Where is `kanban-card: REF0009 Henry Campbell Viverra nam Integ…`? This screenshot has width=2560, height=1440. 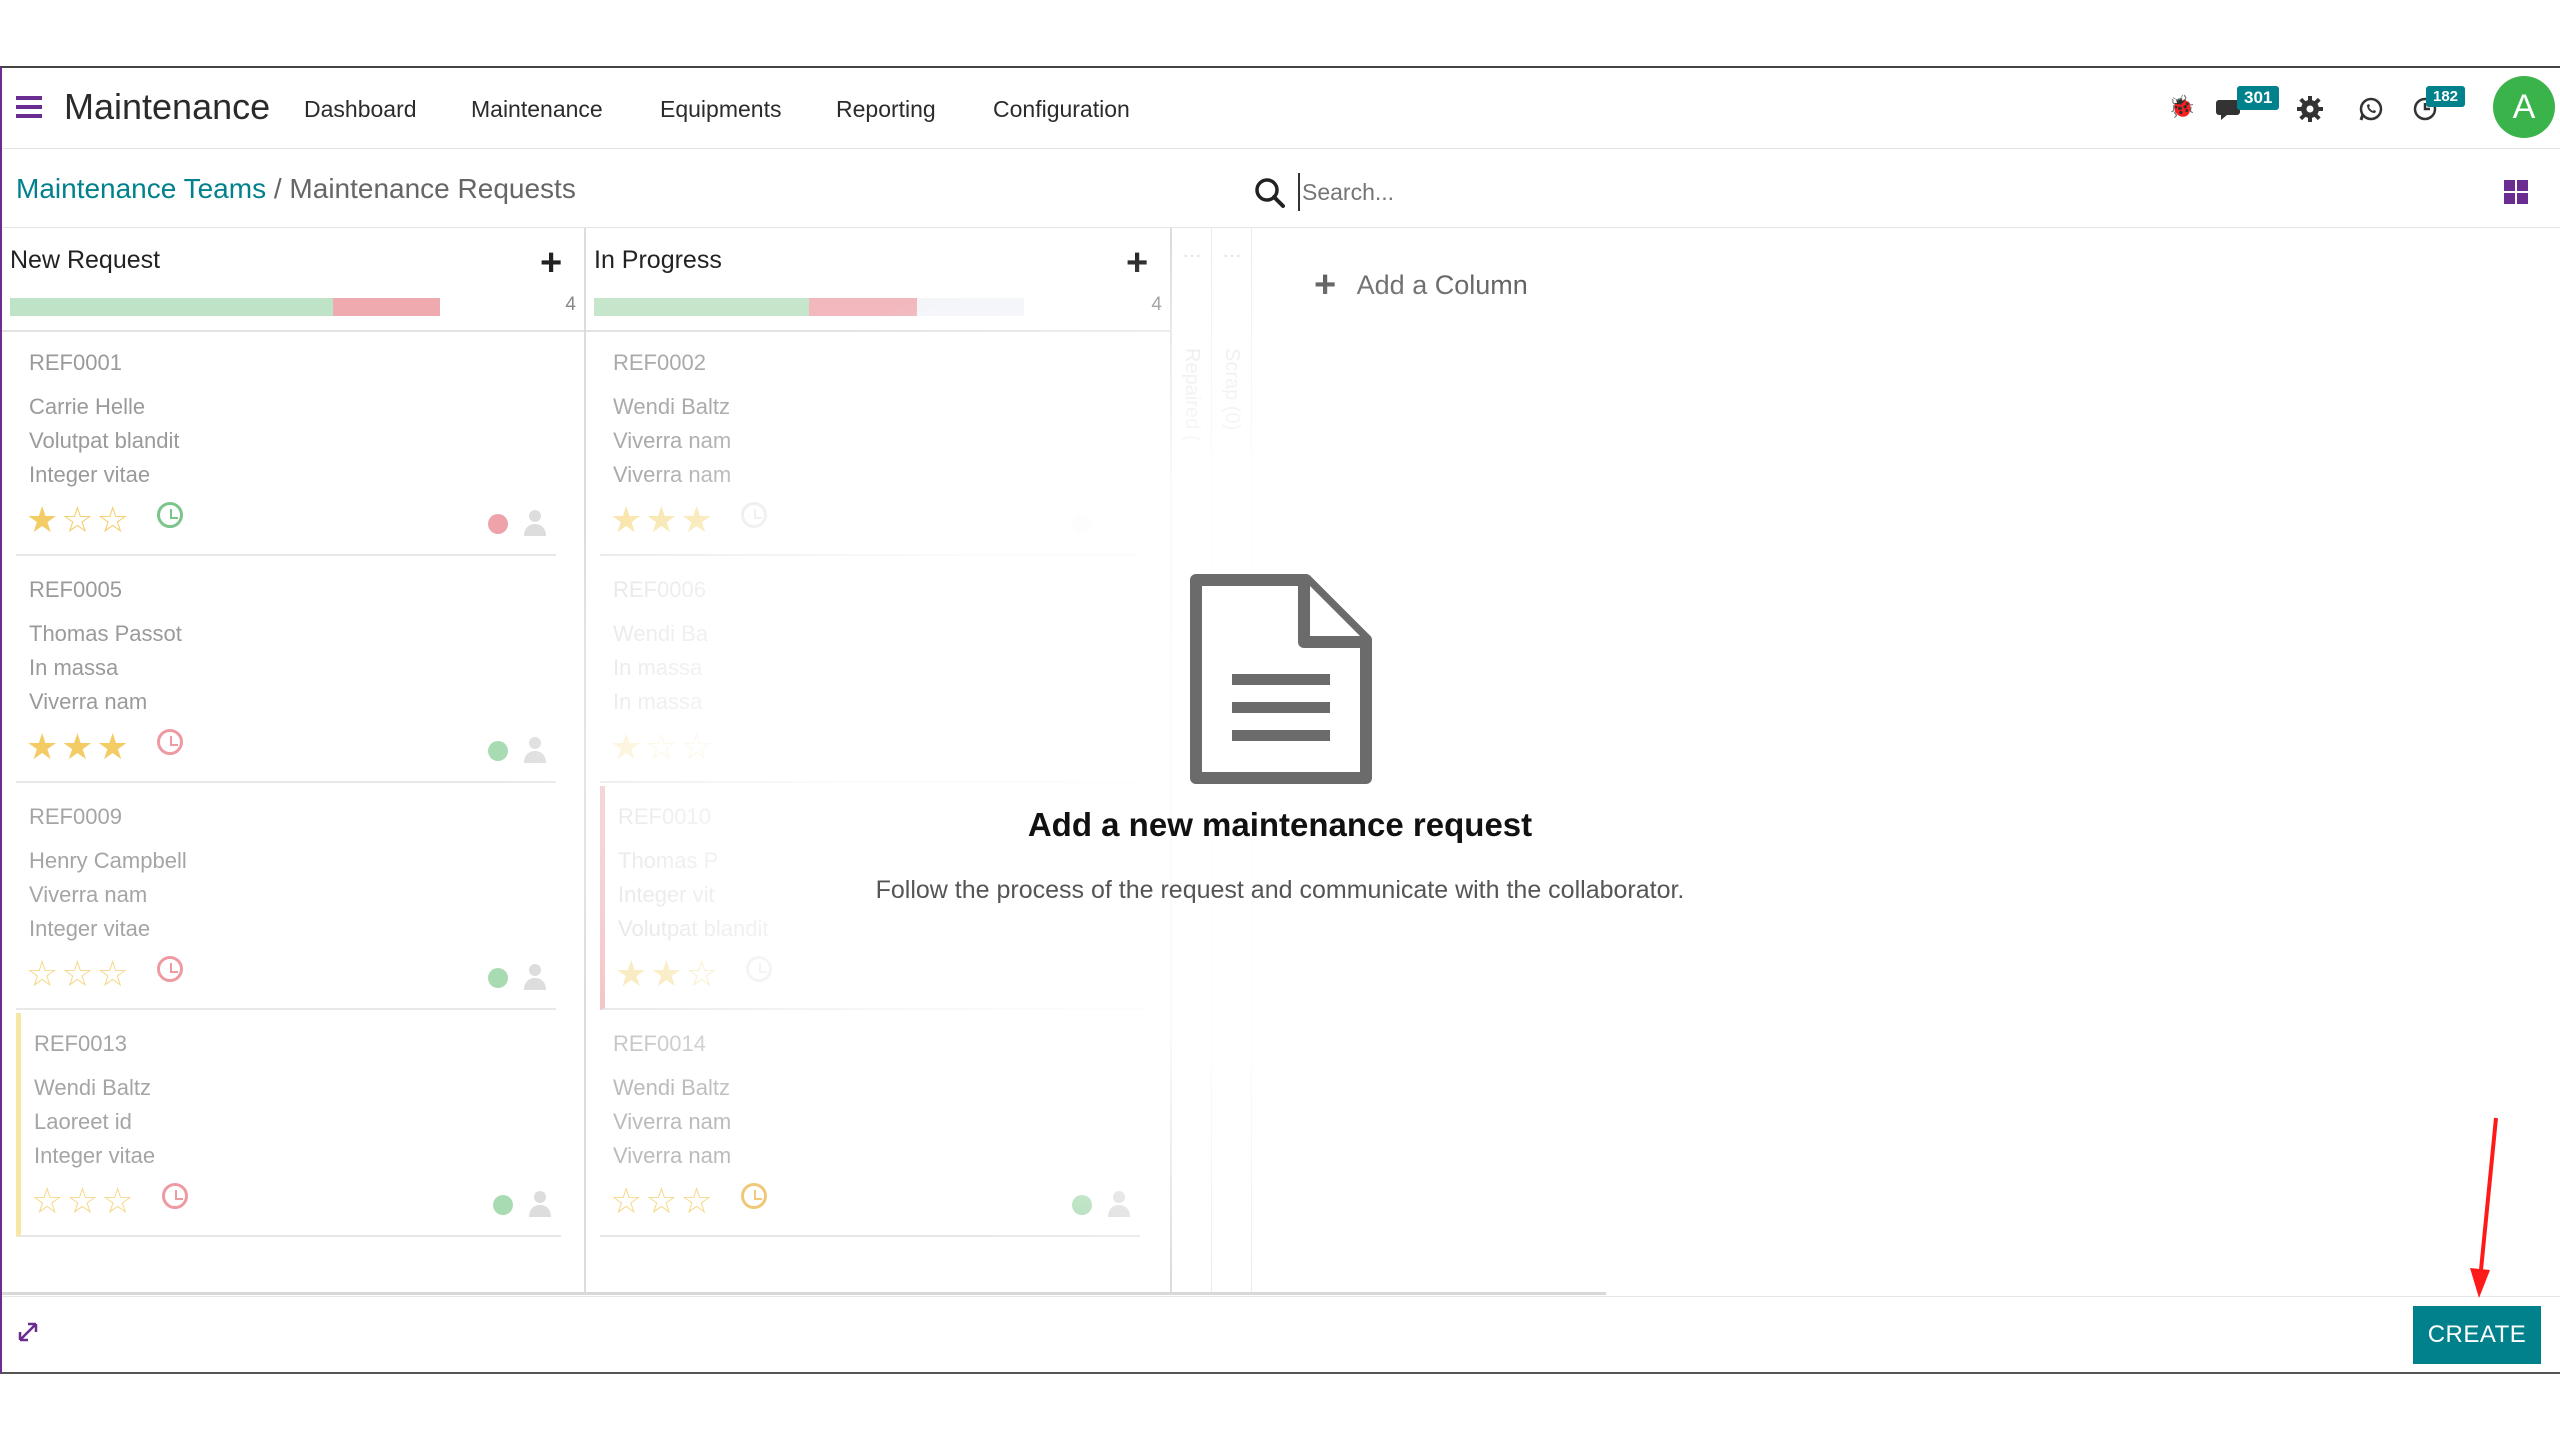
kanban-card: REF0009 Henry Campbell Viverra nam Integ… is located at coordinates (286, 898).